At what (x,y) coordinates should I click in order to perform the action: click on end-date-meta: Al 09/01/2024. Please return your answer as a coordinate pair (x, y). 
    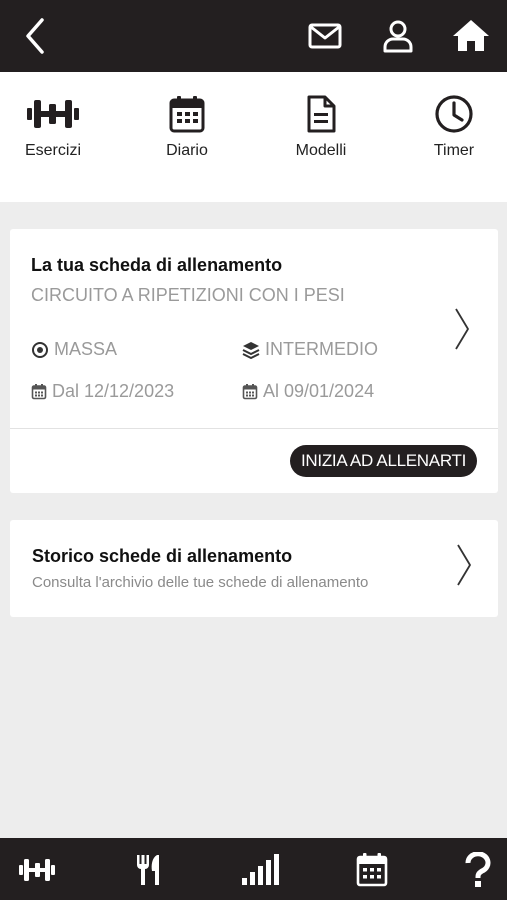
    Looking at the image, I should click on (308, 391).